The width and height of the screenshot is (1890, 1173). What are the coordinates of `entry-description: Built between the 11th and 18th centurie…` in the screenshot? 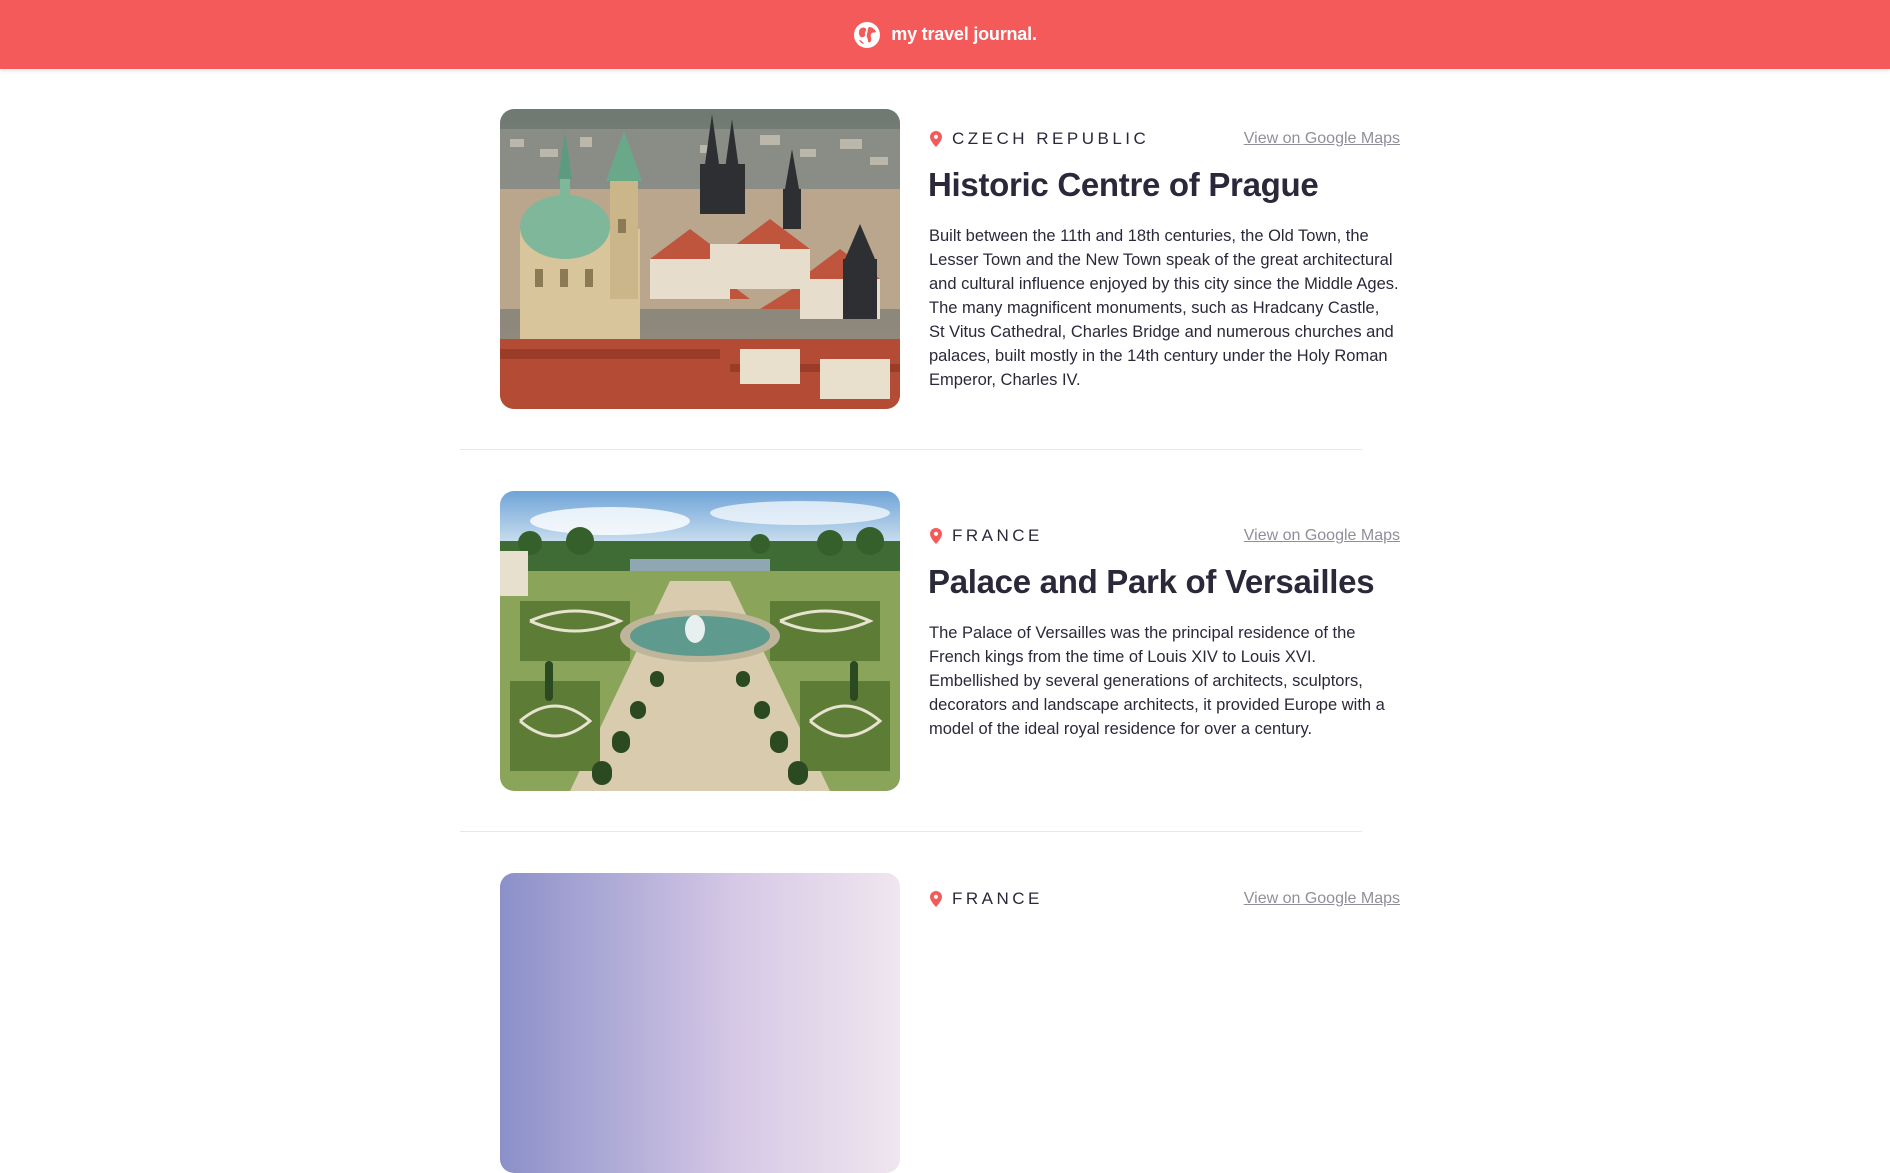 It's located at (1164, 308).